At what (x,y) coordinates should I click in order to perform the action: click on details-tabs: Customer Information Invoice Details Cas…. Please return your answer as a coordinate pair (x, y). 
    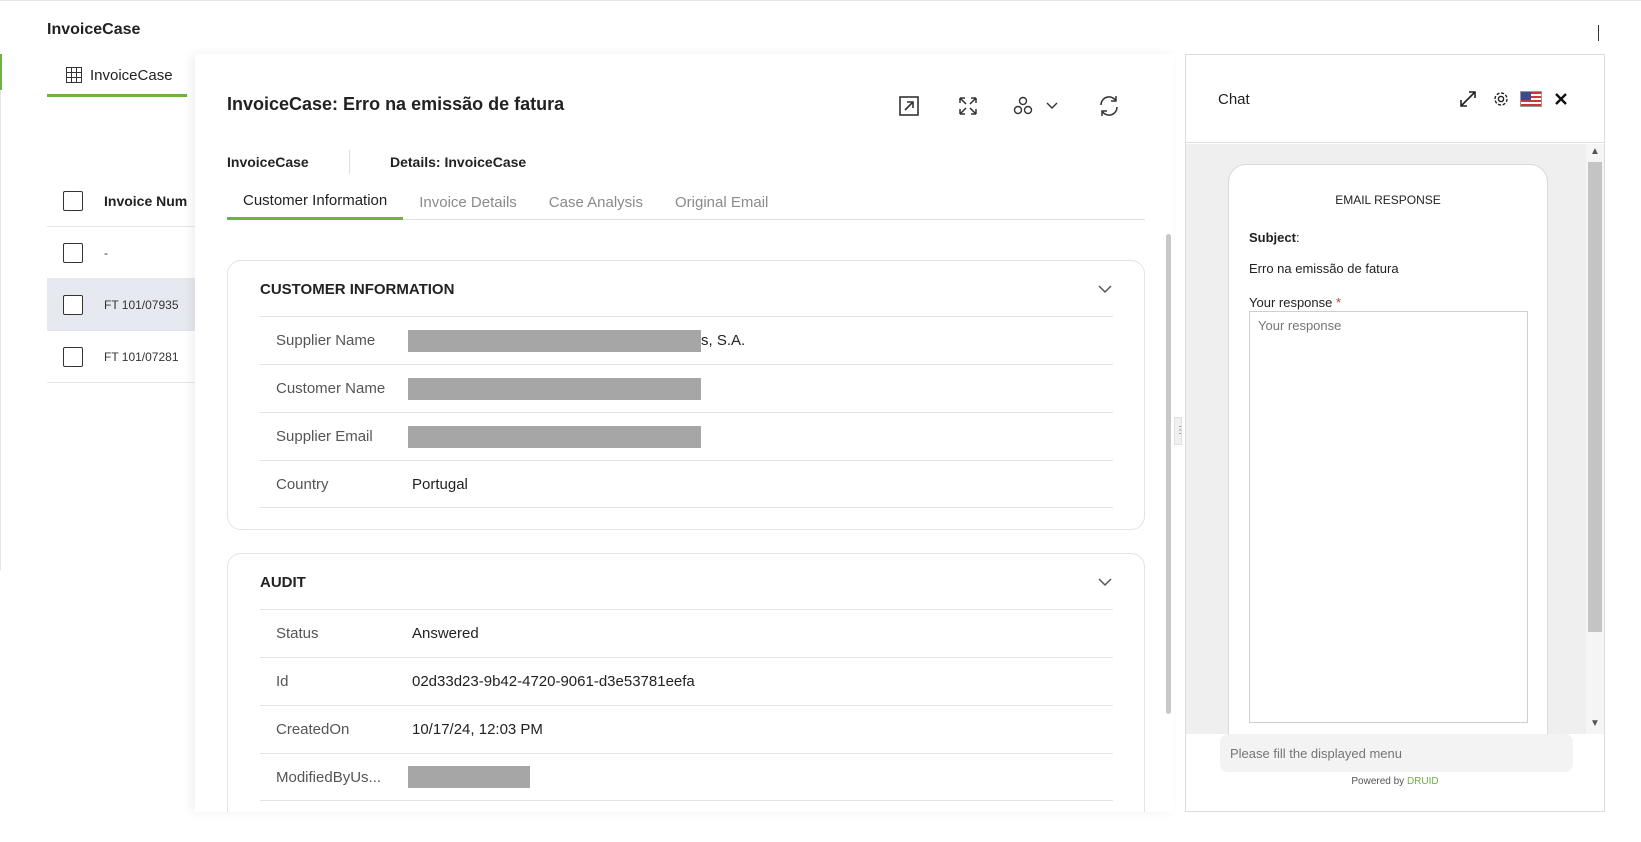
    Looking at the image, I should click on (686, 202).